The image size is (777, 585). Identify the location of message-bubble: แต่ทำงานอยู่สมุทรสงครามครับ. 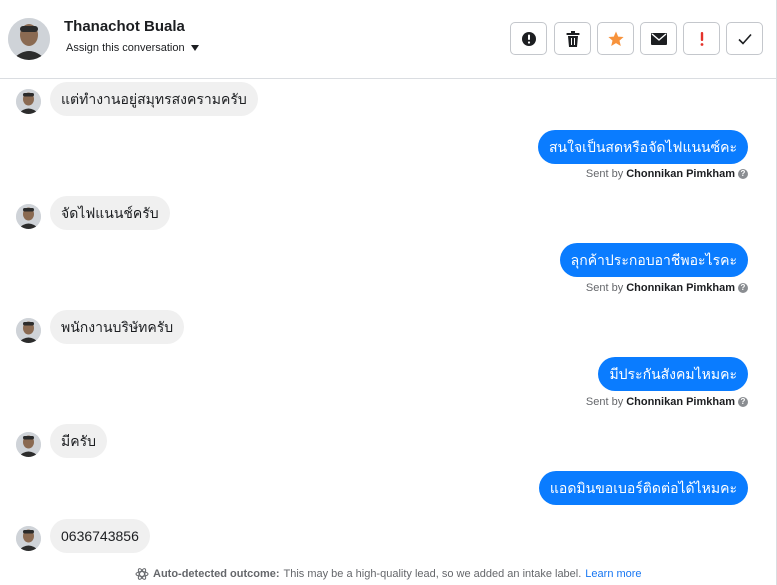
(154, 99).